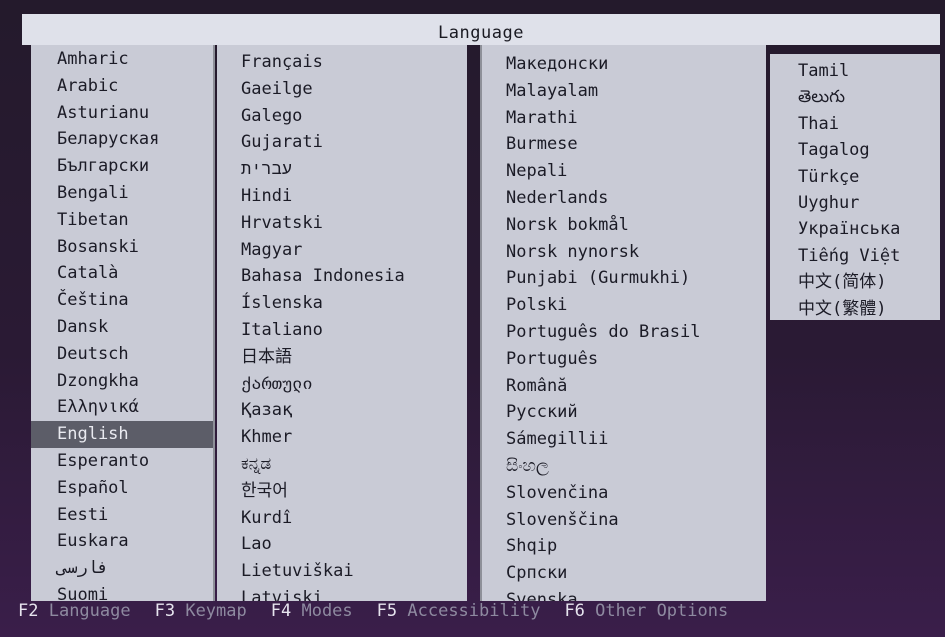 The width and height of the screenshot is (945, 637). I want to click on language-option: Français, so click(342, 62).